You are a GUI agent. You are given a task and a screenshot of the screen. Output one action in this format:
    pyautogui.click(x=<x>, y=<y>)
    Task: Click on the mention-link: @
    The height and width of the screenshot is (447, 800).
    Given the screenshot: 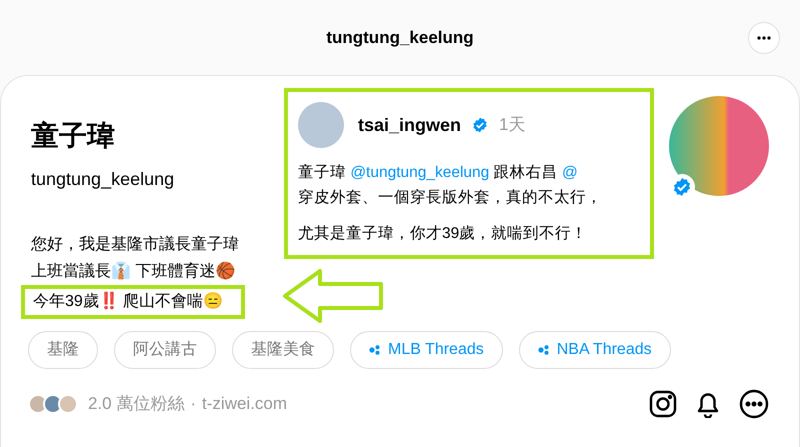 What is the action you would take?
    pyautogui.click(x=570, y=172)
    